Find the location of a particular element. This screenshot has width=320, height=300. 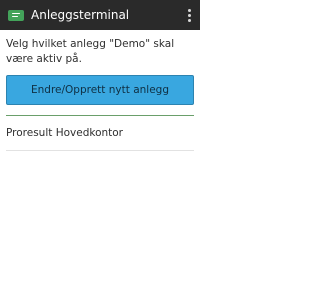

app-bar: Anleggsterminal is located at coordinates (100, 15).